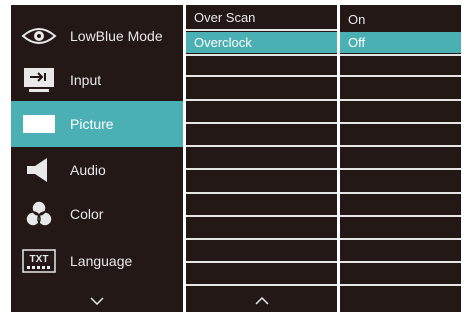  I want to click on menu-item-picture: Picture, so click(97, 124).